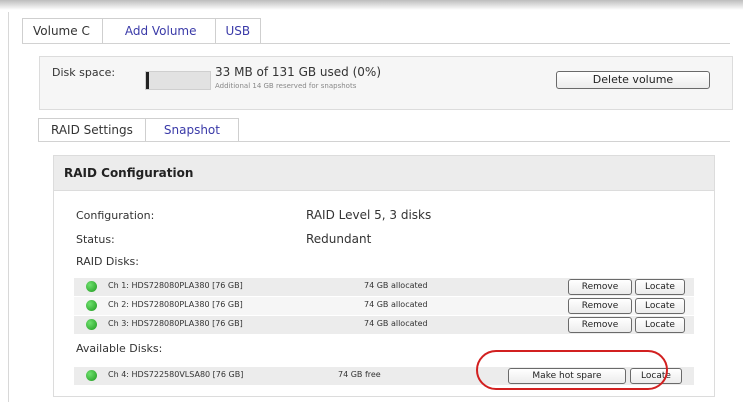 Image resolution: width=743 pixels, height=402 pixels. Describe the element at coordinates (238, 31) in the screenshot. I see `tab-usb: USB` at that location.